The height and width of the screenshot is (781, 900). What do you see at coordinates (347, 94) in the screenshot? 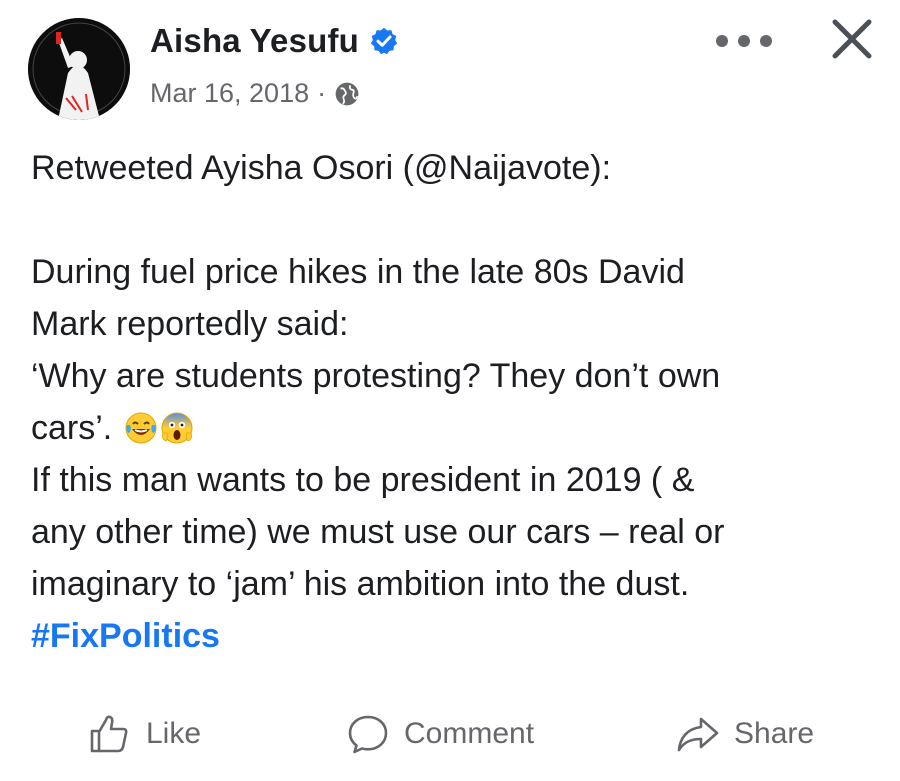
I see `globe-icon` at bounding box center [347, 94].